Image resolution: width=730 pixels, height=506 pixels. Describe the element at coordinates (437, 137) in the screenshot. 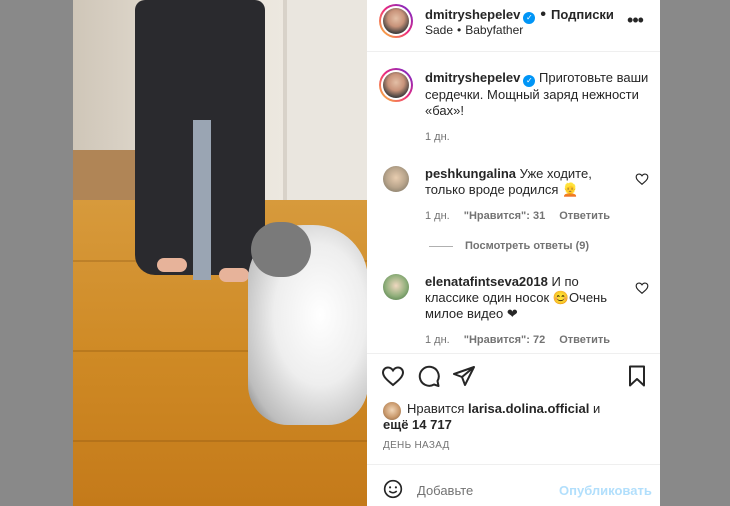

I see `caption-time: 1 дн.` at that location.